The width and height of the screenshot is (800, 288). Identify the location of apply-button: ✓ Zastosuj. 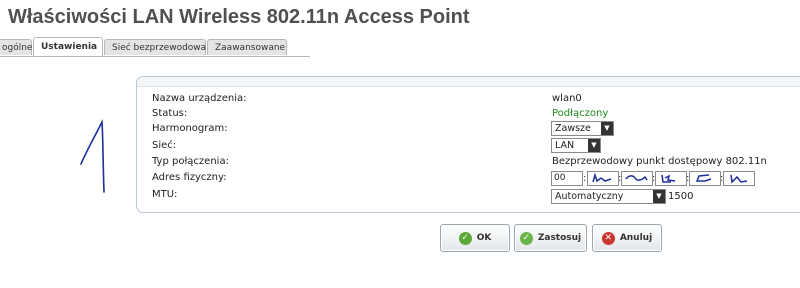
(550, 238).